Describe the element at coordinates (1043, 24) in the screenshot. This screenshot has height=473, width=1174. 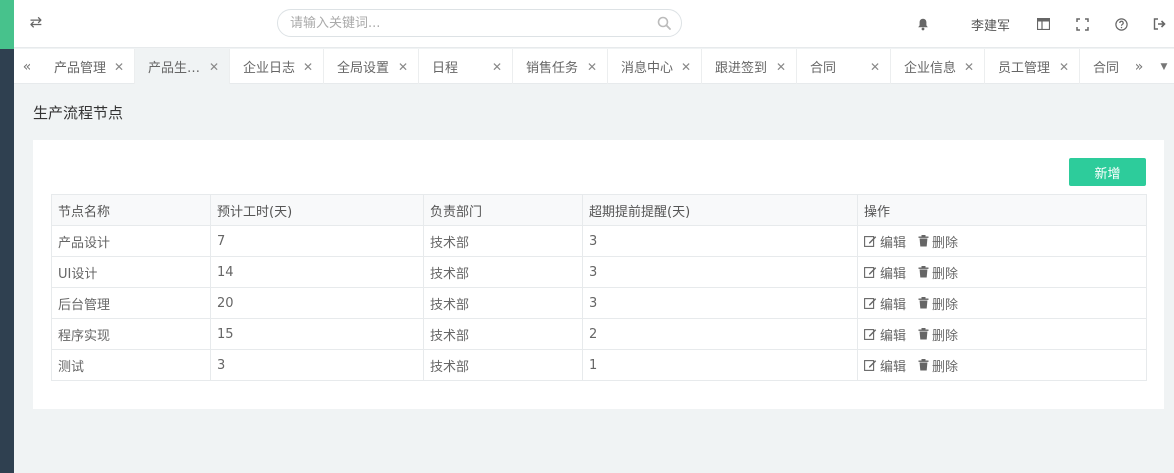
I see `layout-icon` at that location.